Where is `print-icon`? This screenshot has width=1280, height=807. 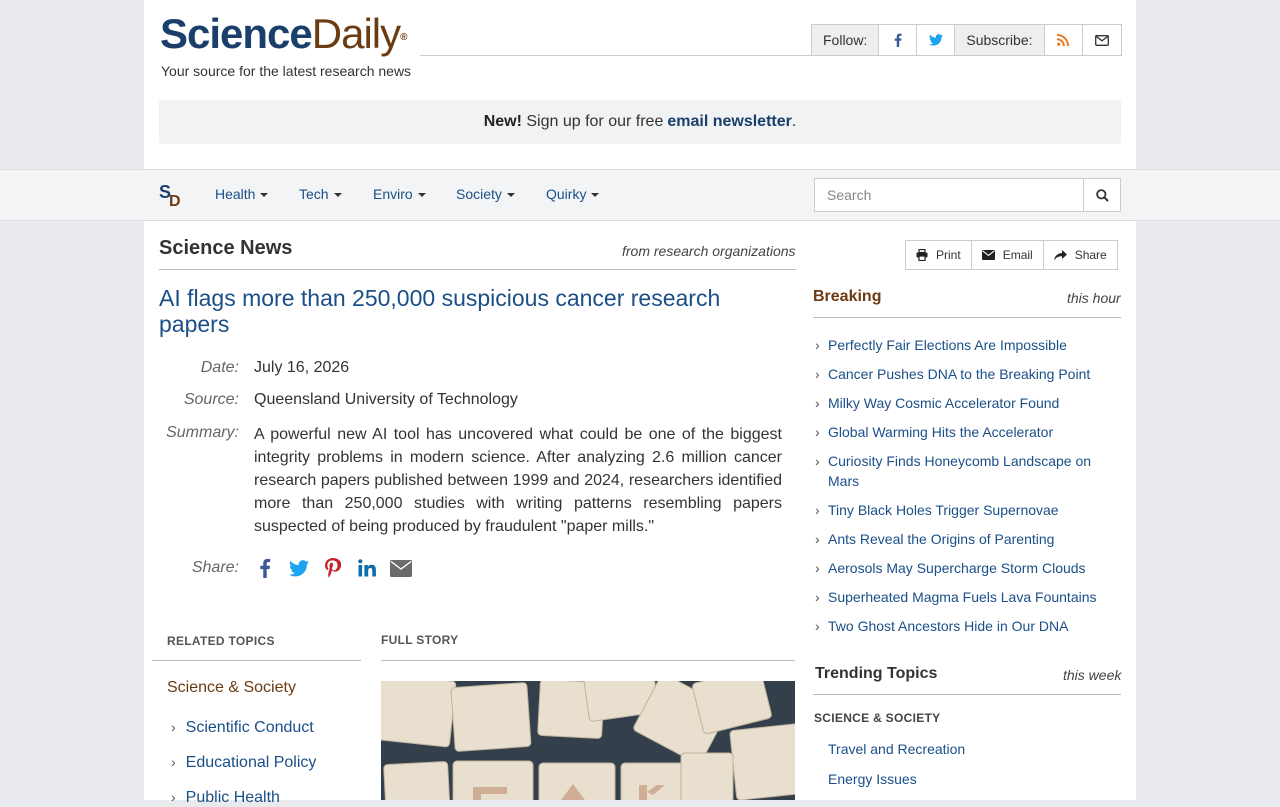 print-icon is located at coordinates (922, 255).